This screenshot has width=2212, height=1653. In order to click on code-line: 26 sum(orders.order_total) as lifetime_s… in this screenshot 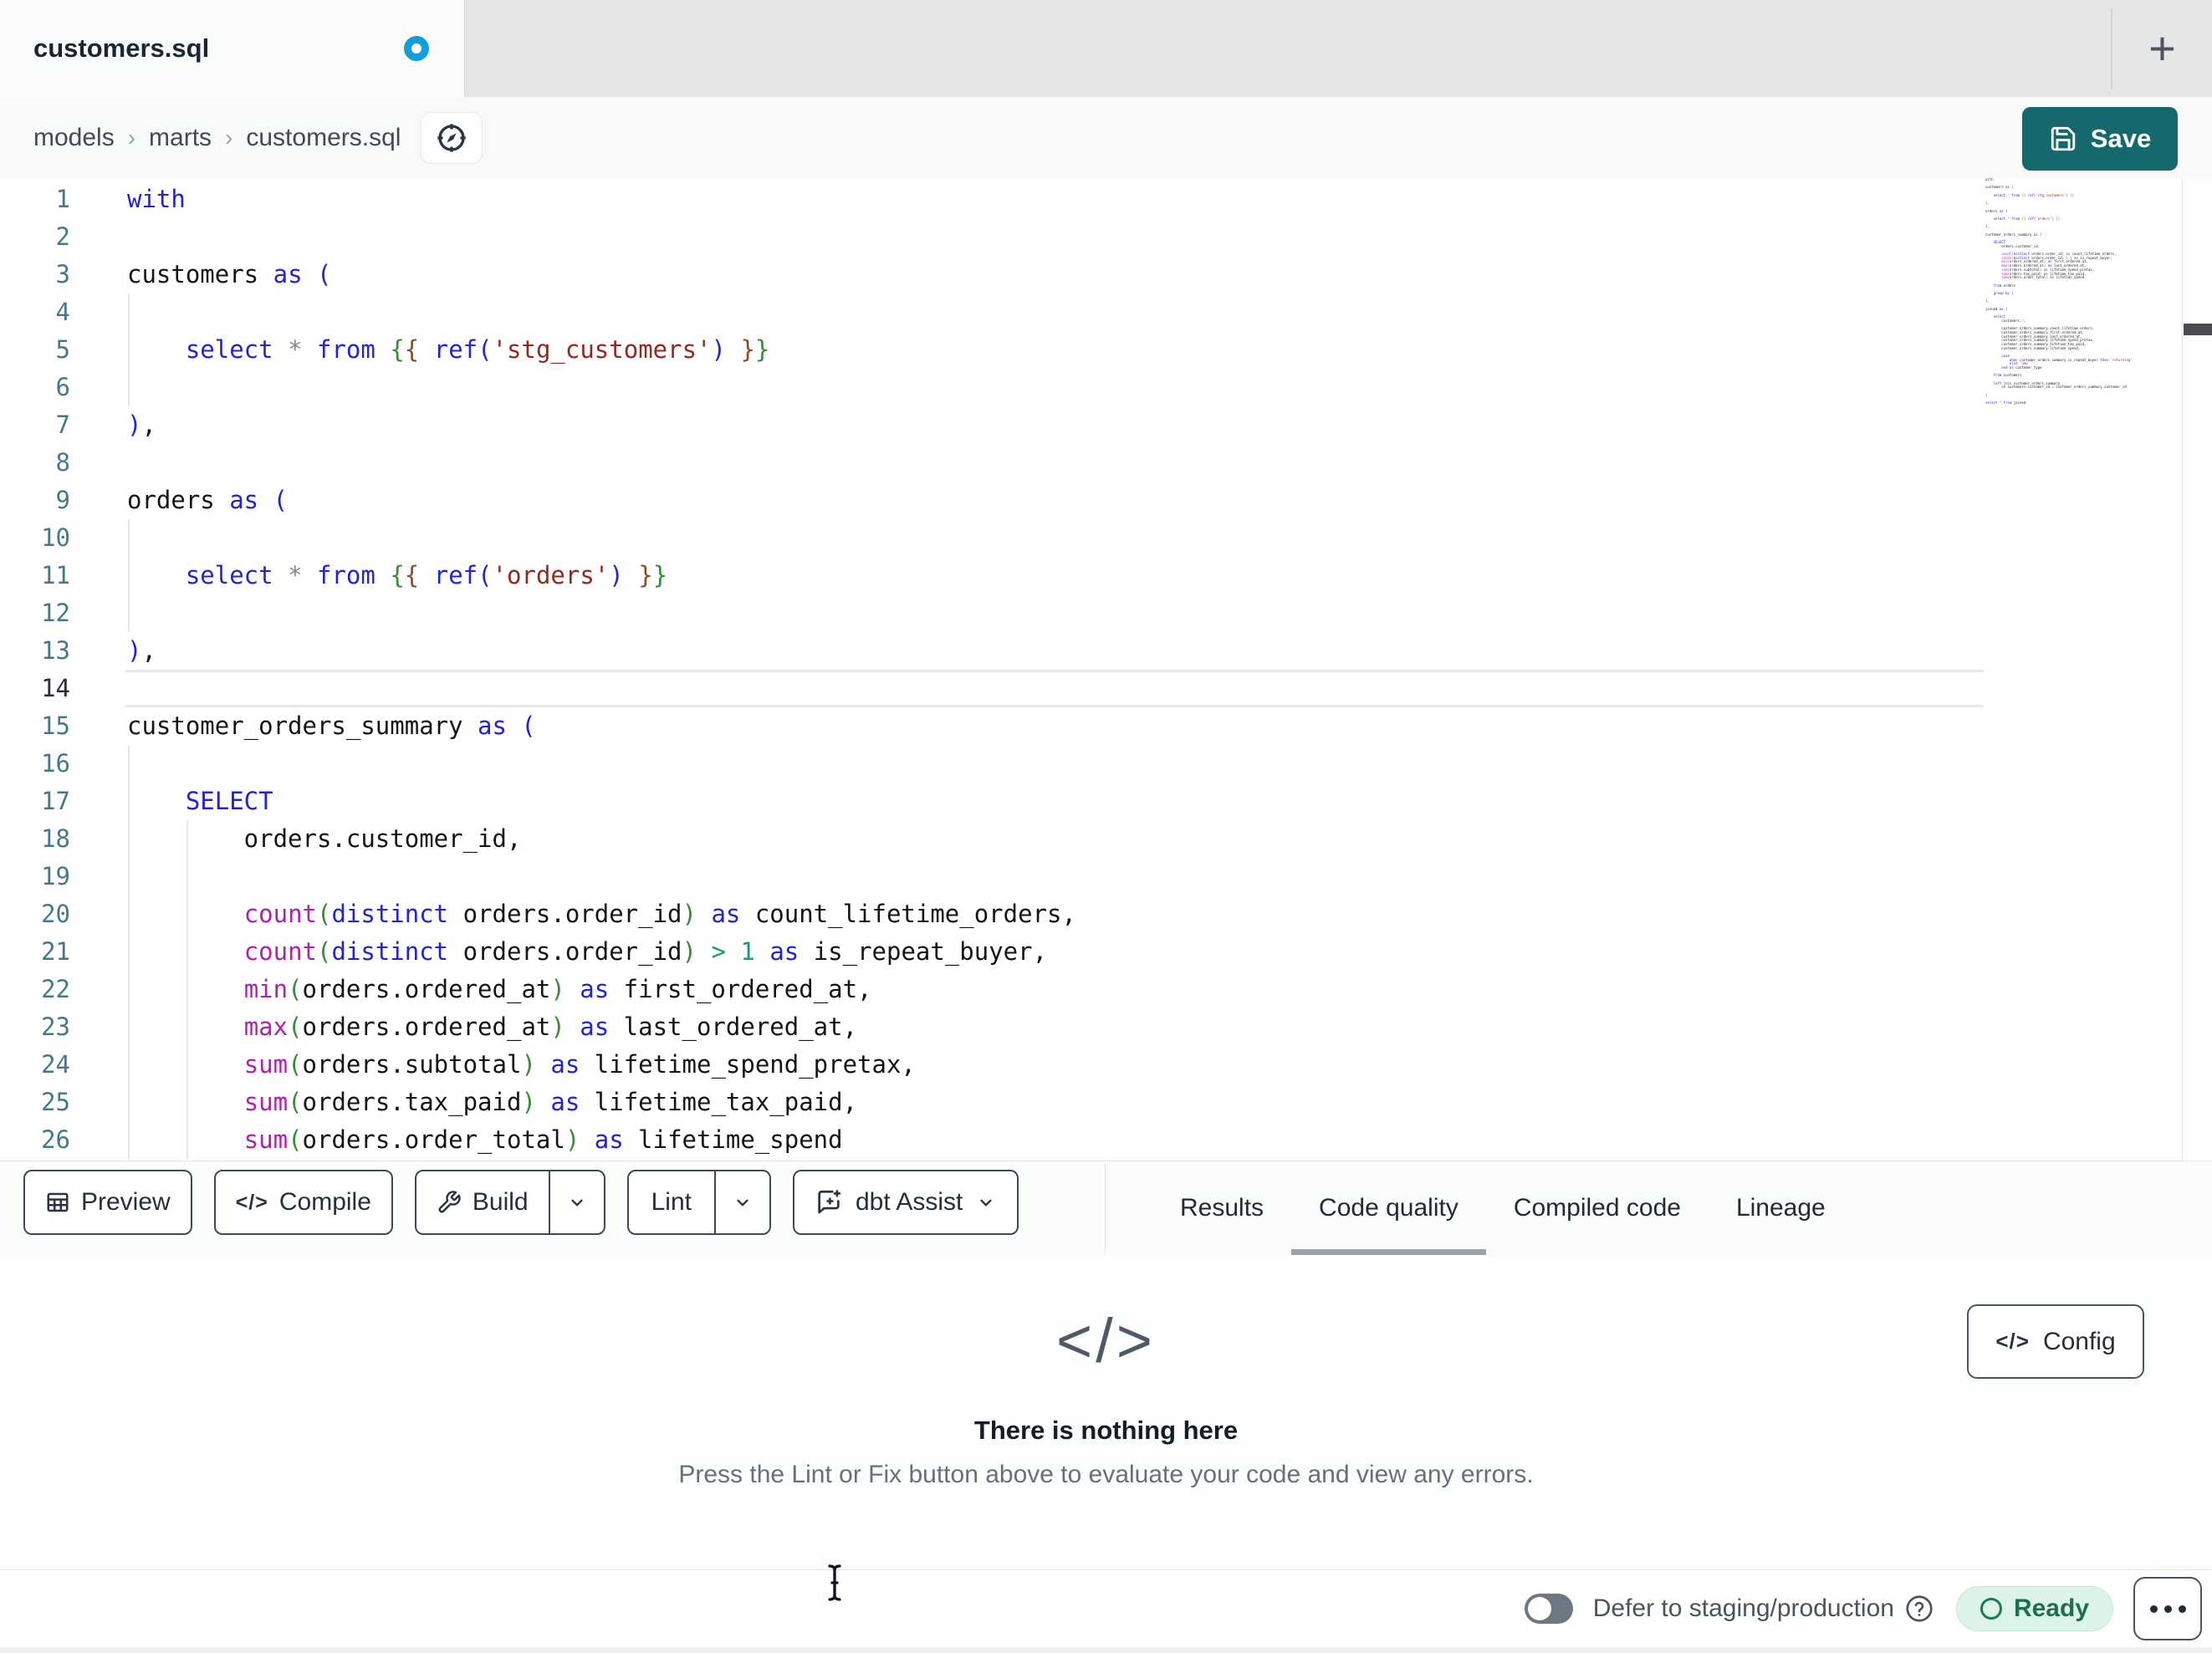, I will do `click(1106, 1140)`.